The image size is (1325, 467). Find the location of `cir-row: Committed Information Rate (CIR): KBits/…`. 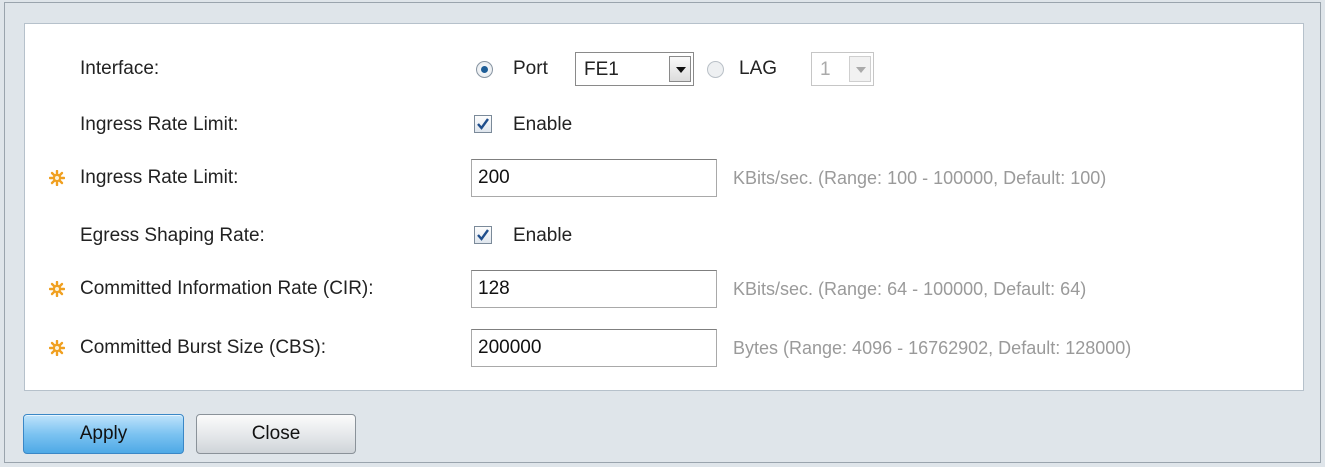

cir-row: Committed Information Rate (CIR): KBits/… is located at coordinates (664, 290).